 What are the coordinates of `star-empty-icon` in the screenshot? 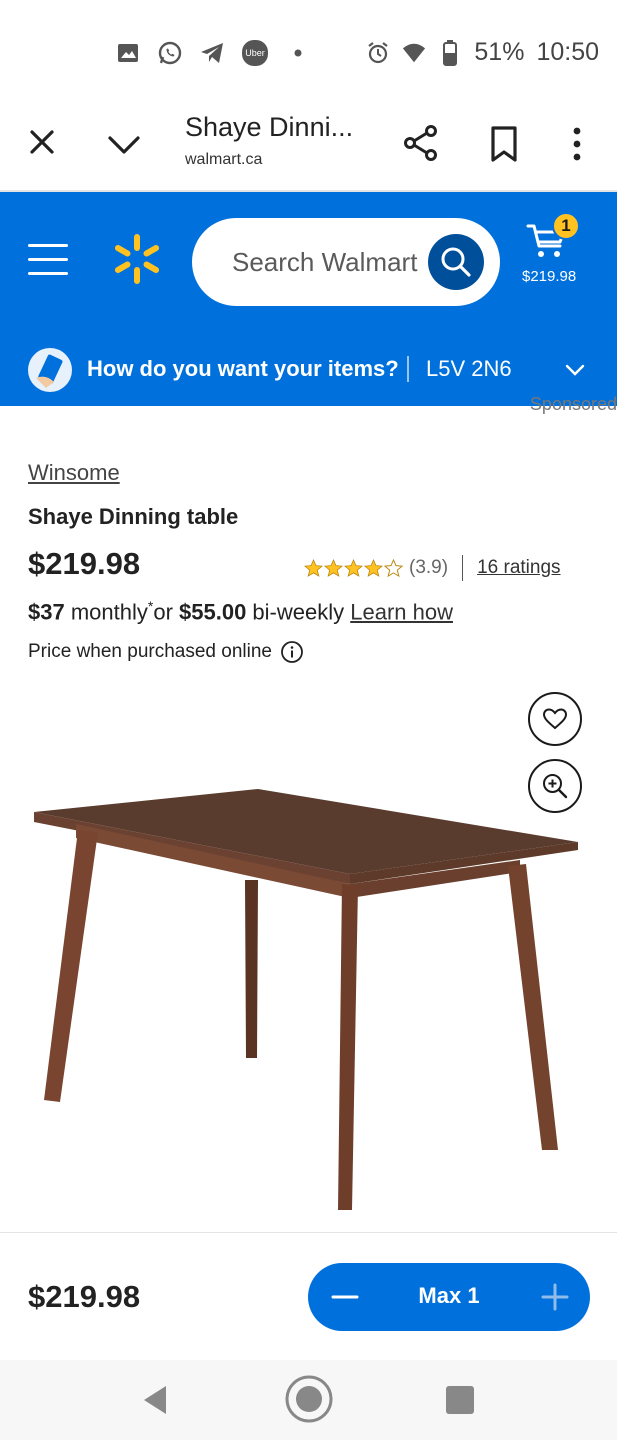 It's located at (393, 567).